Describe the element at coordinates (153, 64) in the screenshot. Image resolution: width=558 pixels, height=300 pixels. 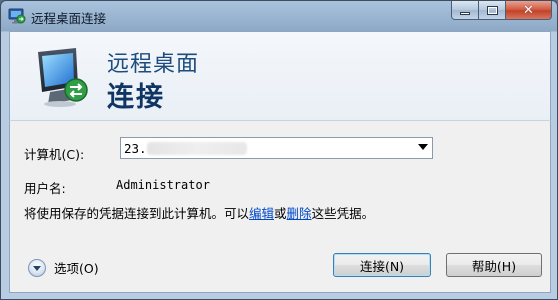
I see `banner-title-line1: 远程桌面` at that location.